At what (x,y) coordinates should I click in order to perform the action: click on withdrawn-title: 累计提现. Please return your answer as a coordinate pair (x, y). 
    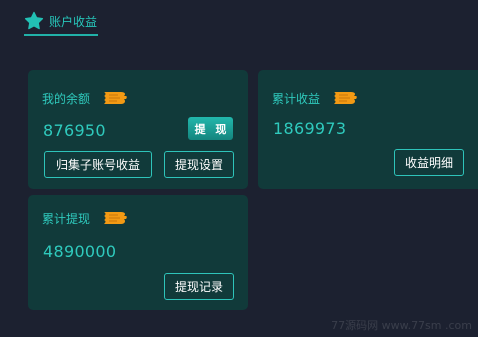
    Looking at the image, I should click on (66, 218).